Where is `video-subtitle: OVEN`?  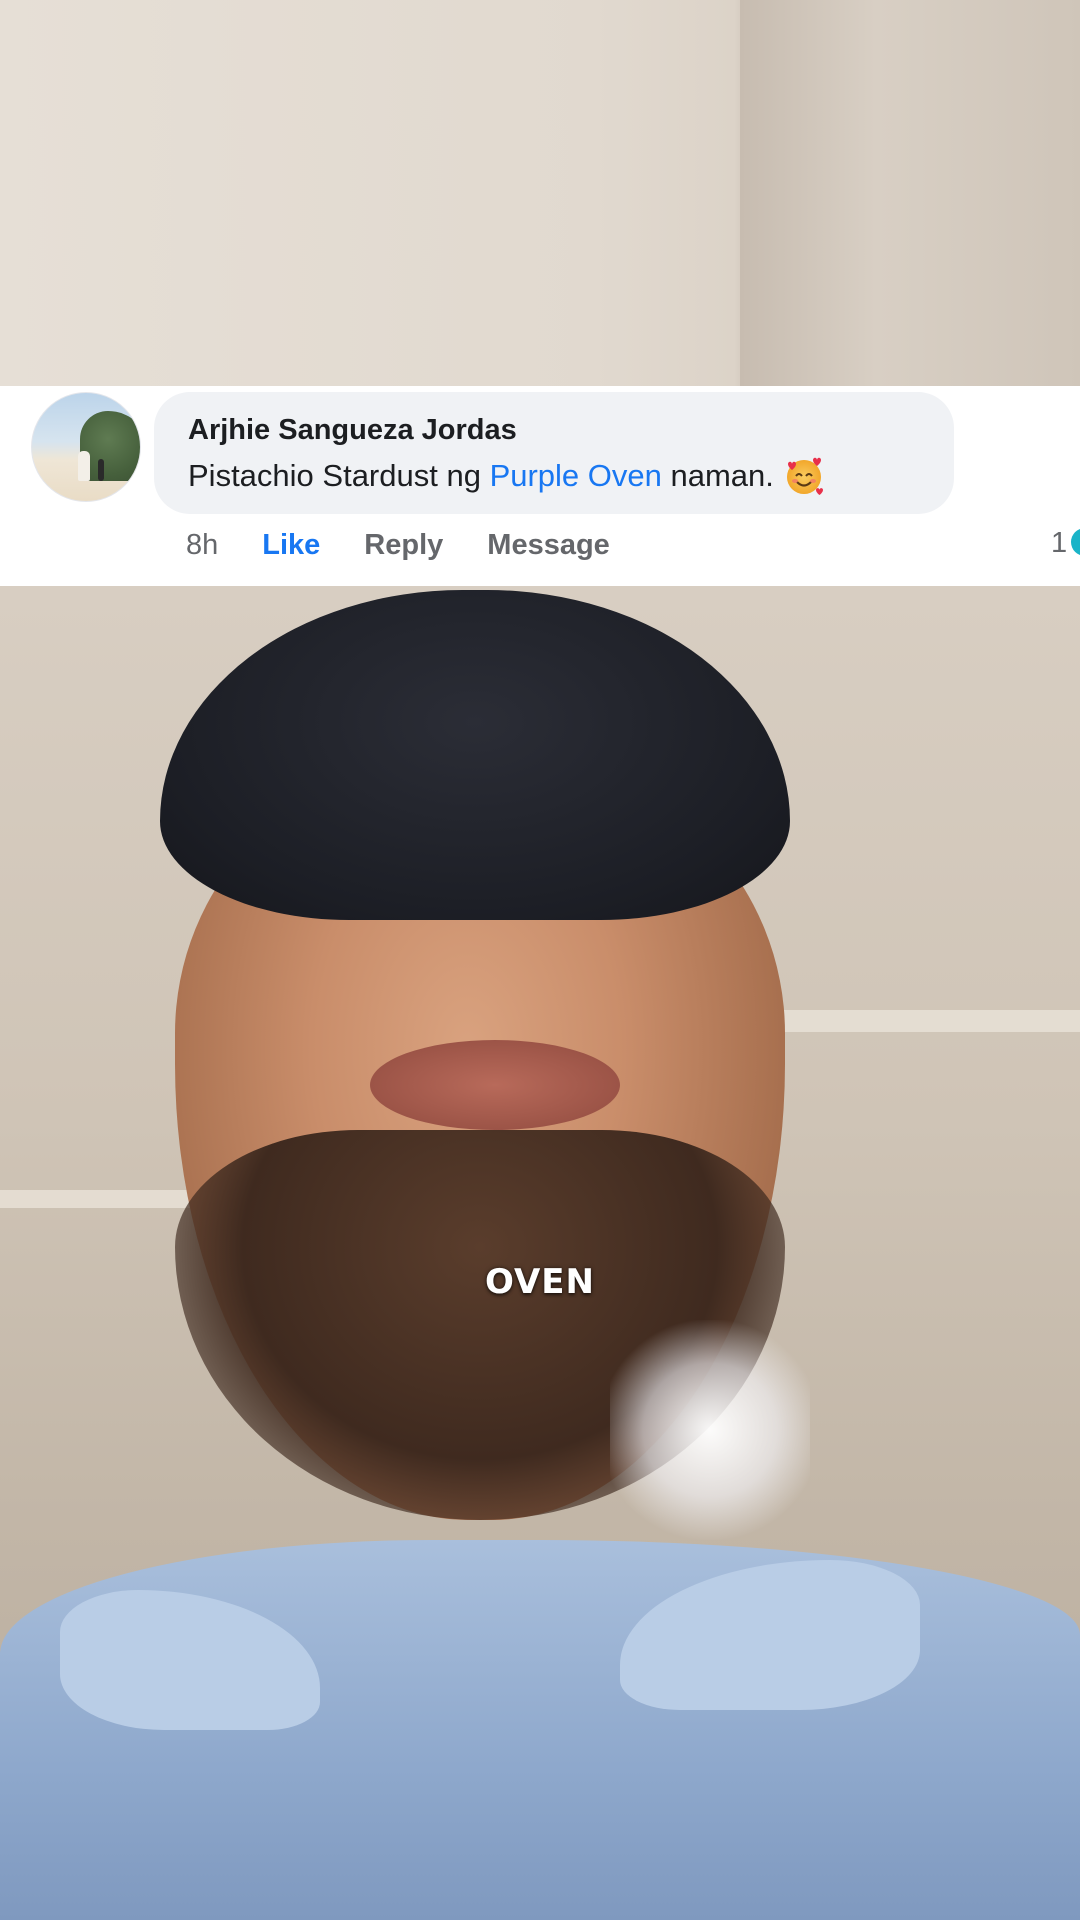
video-subtitle: OVEN is located at coordinates (540, 1282).